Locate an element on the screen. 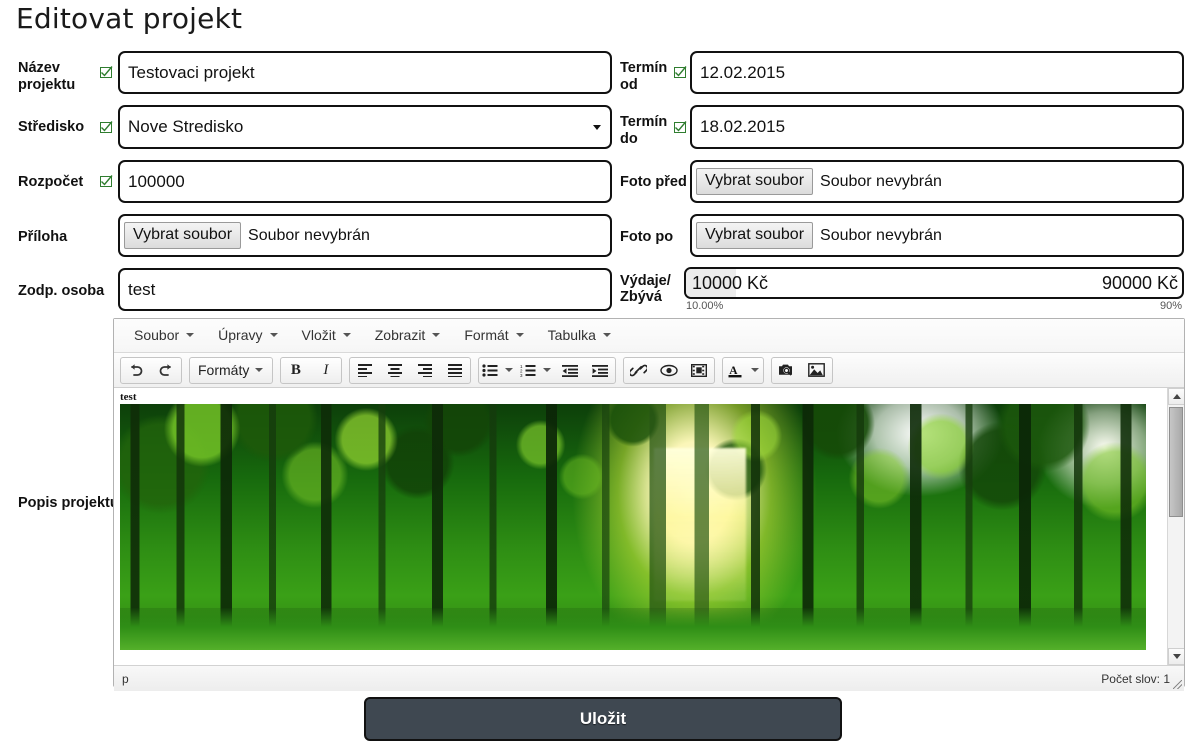 The height and width of the screenshot is (752, 1202). menu-vlozit-label: Vložit is located at coordinates (318, 335).